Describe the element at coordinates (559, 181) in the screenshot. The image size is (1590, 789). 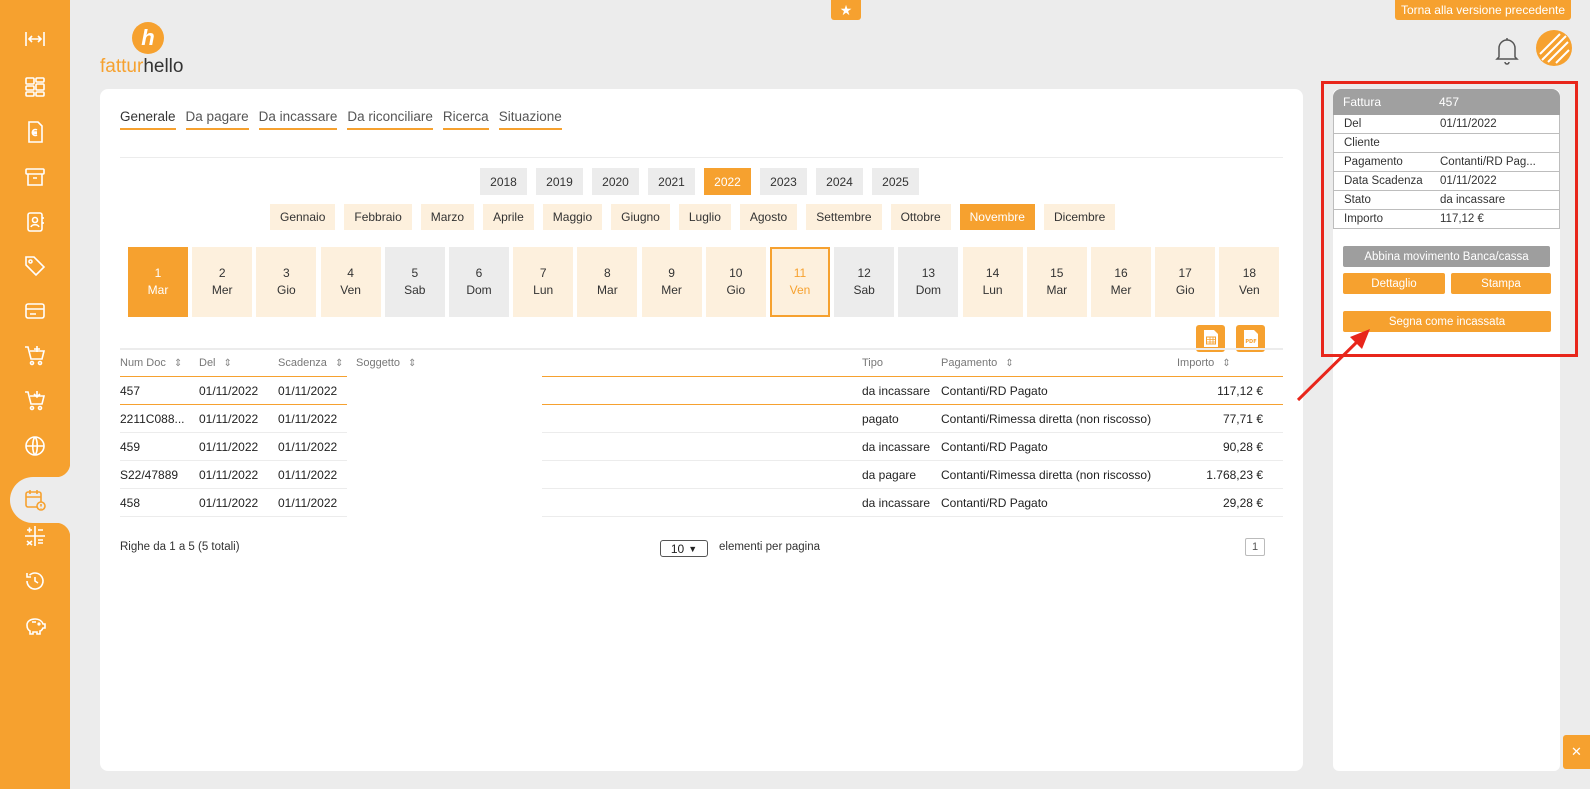
I see `year-button-2019: 2019` at that location.